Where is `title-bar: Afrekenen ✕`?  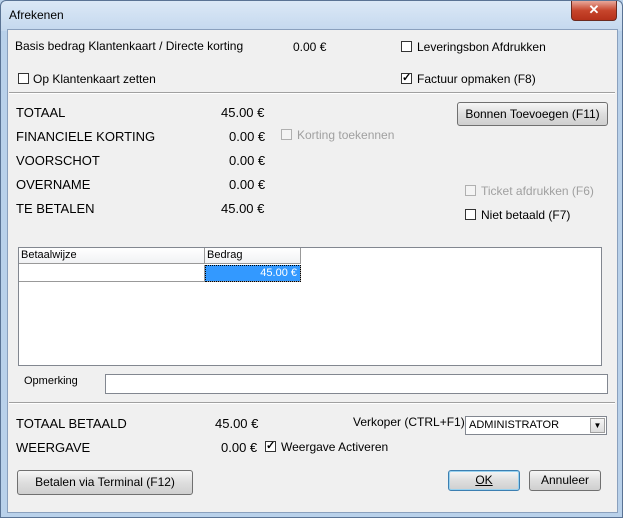
title-bar: Afrekenen ✕ is located at coordinates (311, 15).